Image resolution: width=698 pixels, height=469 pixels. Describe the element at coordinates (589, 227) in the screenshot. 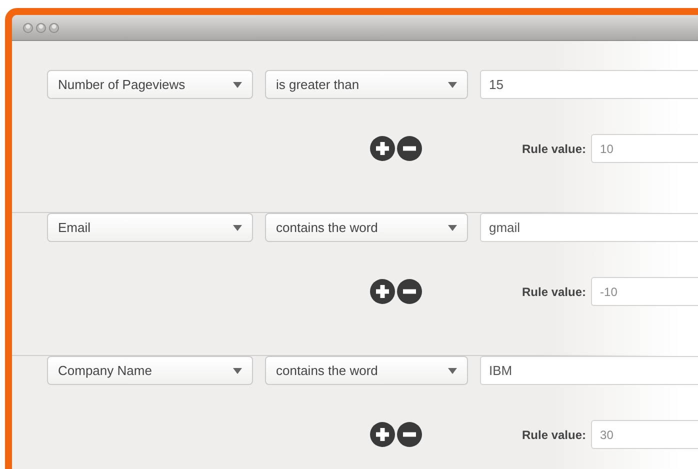

I see `value-field: gmail` at that location.